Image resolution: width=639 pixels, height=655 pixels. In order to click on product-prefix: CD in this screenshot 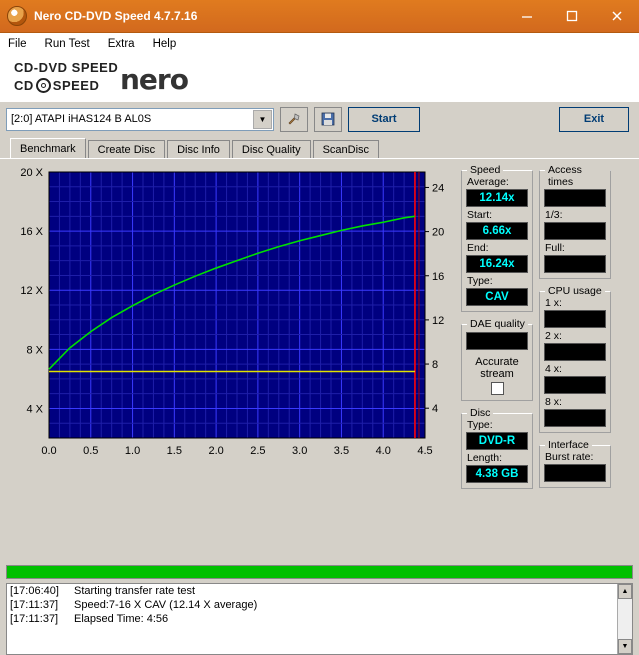, I will do `click(24, 85)`.